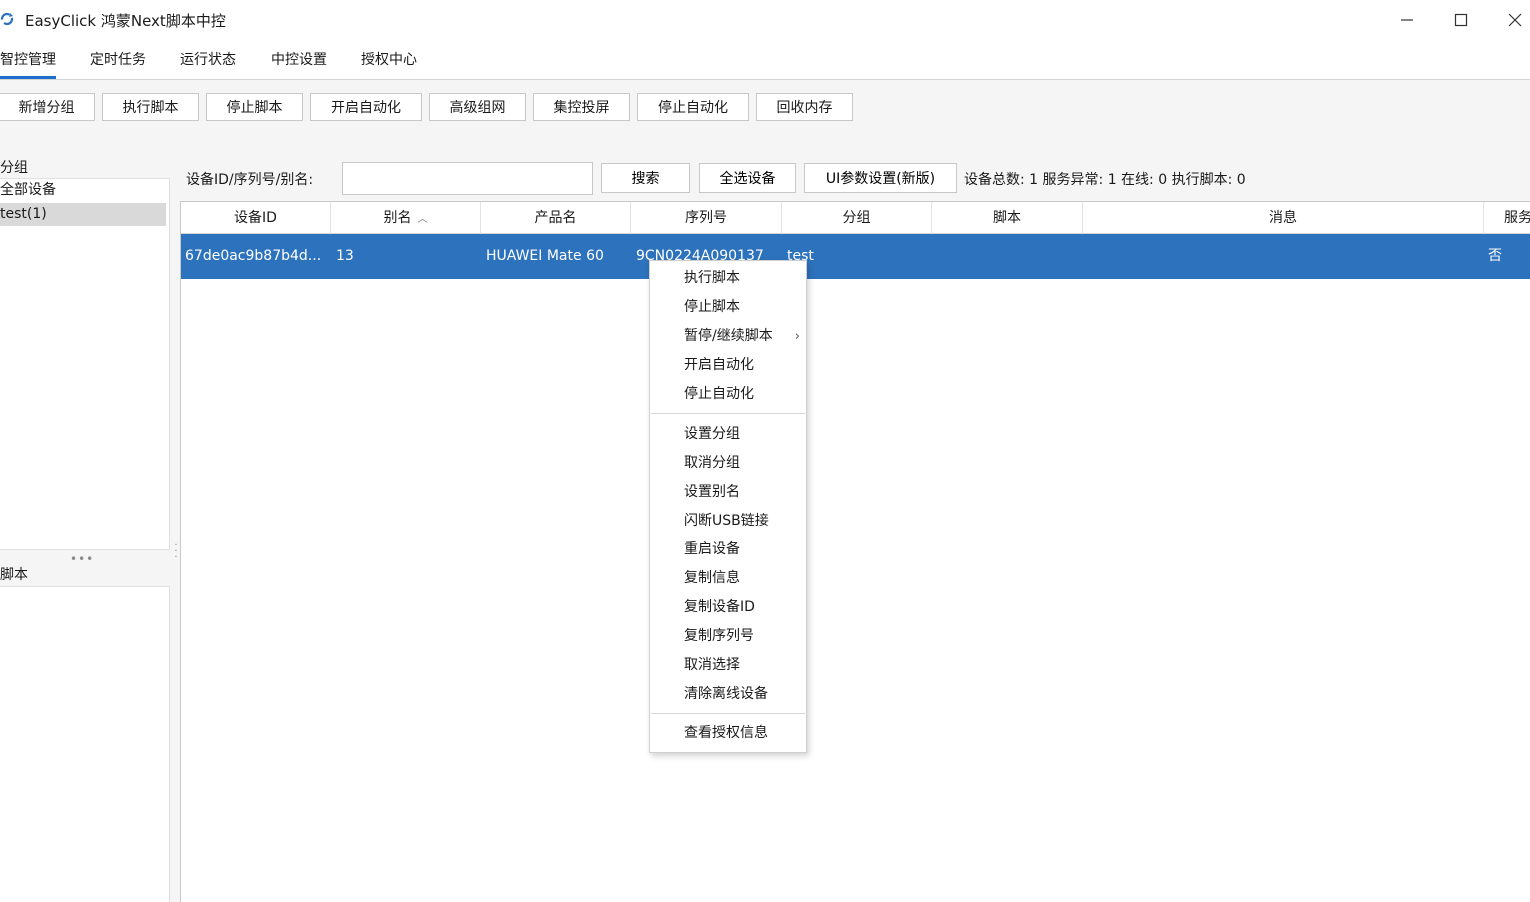 The image size is (1530, 902). What do you see at coordinates (728, 492) in the screenshot?
I see `menu-item-set-alias: 设置别名` at bounding box center [728, 492].